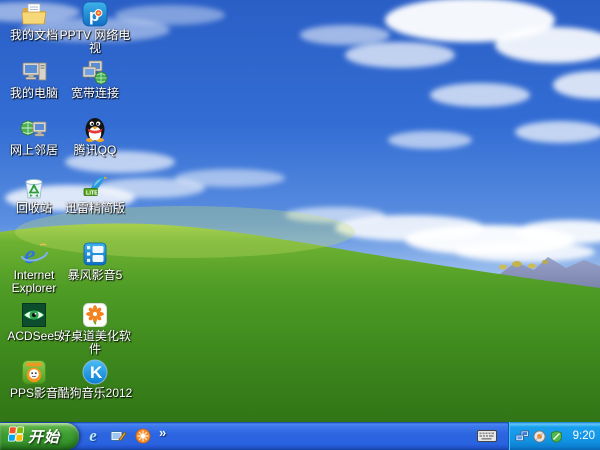 This screenshot has height=450, width=600. I want to click on tray-security-button, so click(556, 436).